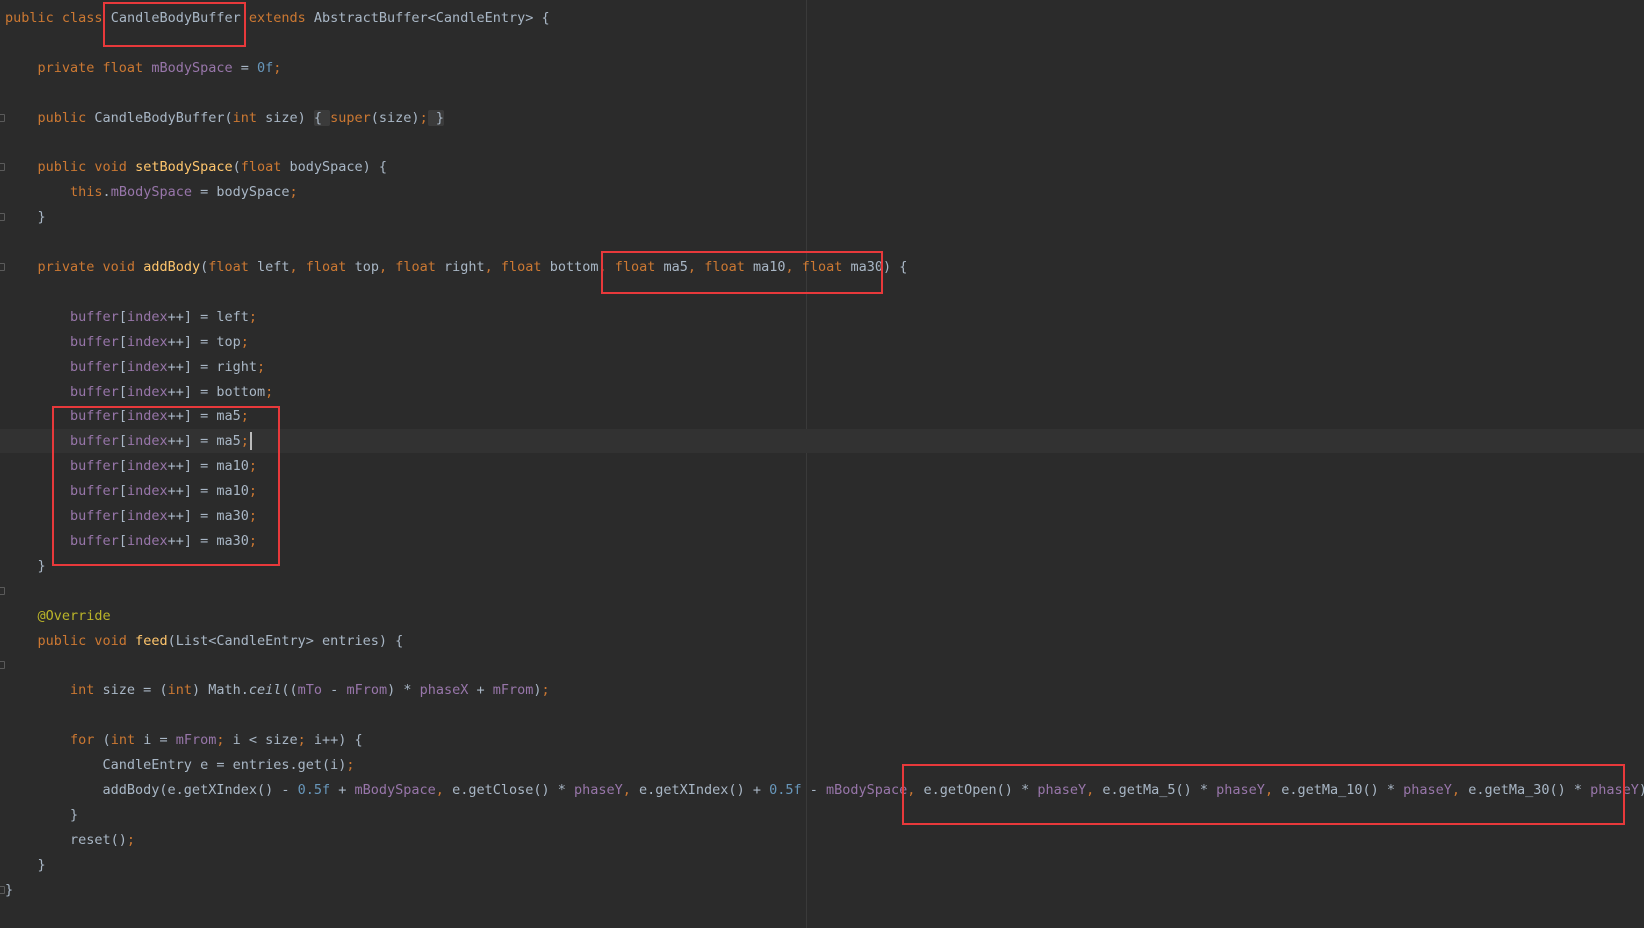 The image size is (1644, 928). I want to click on code-token: phaseY, so click(1614, 790).